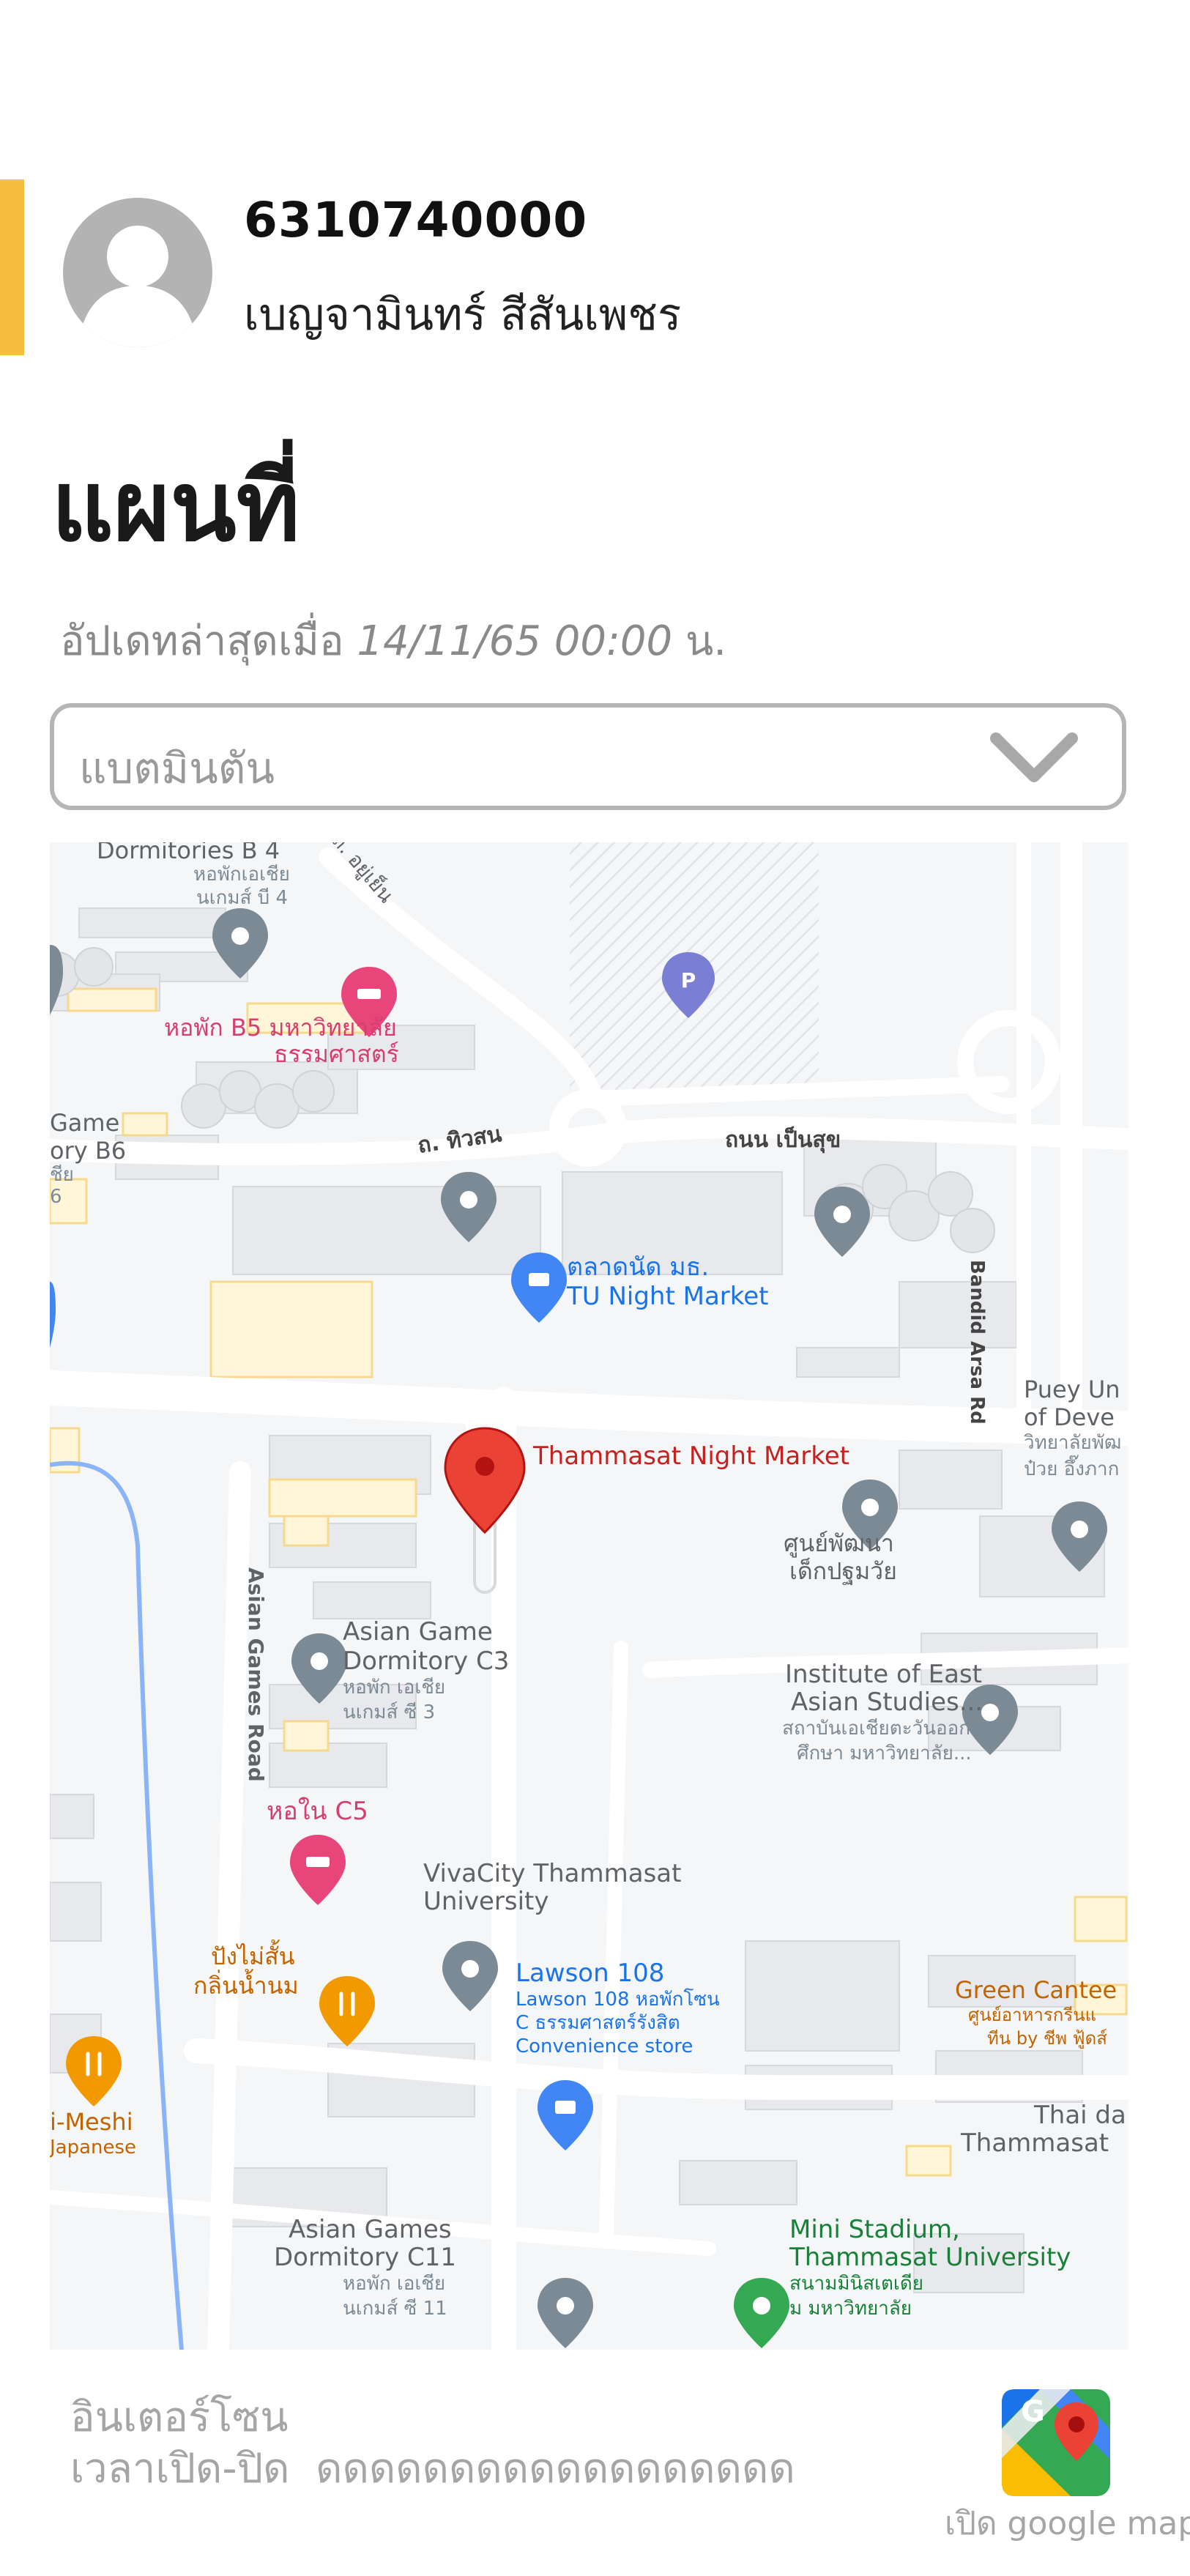  Describe the element at coordinates (463, 315) in the screenshot. I see `student-name: เบญจามินทร์ สีสันเพชร` at that location.